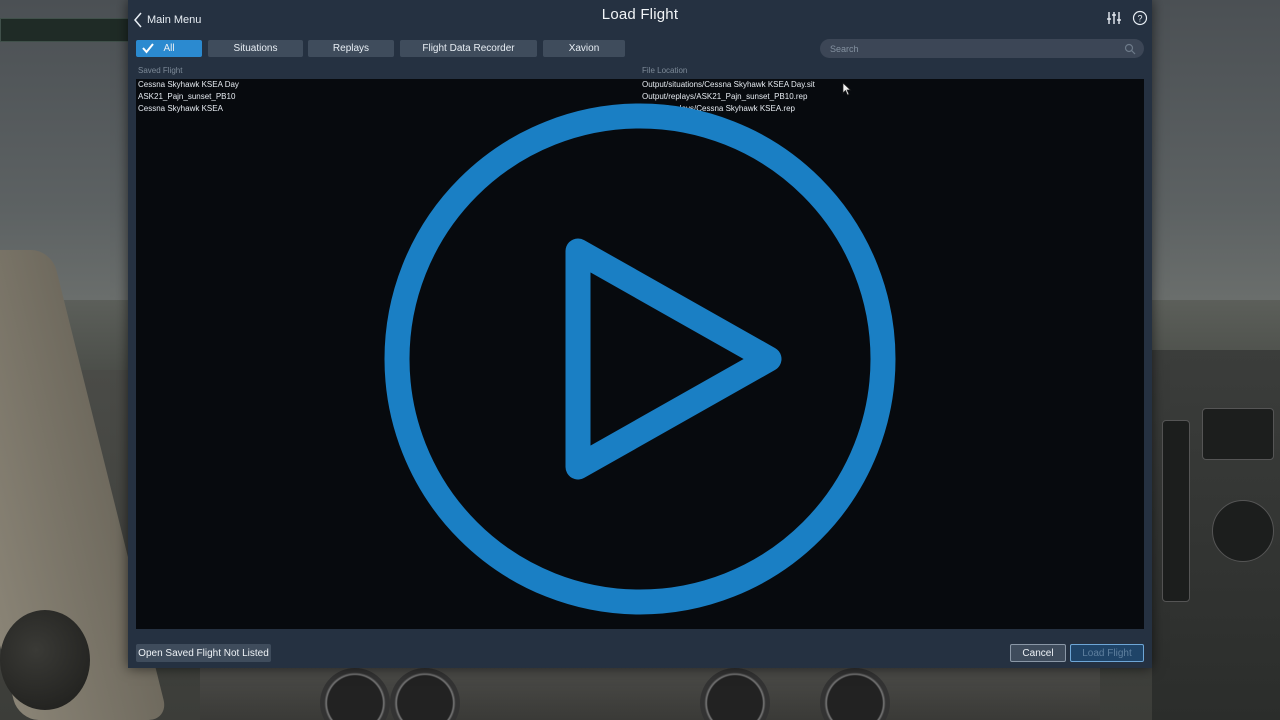 The width and height of the screenshot is (1280, 720). What do you see at coordinates (640, 14) in the screenshot?
I see `dialog-title: Load Flight` at bounding box center [640, 14].